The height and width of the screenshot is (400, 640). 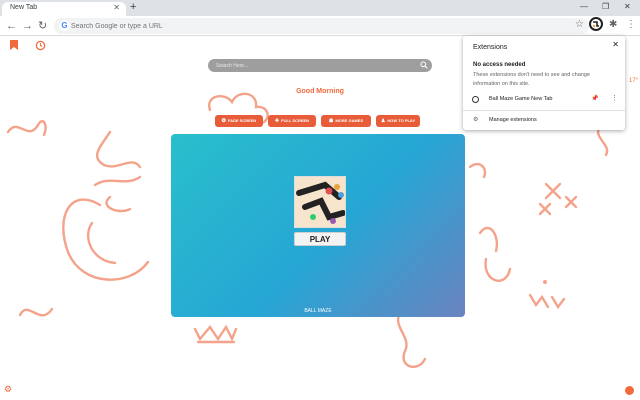 What do you see at coordinates (27, 26) in the screenshot?
I see `forward-button: →` at bounding box center [27, 26].